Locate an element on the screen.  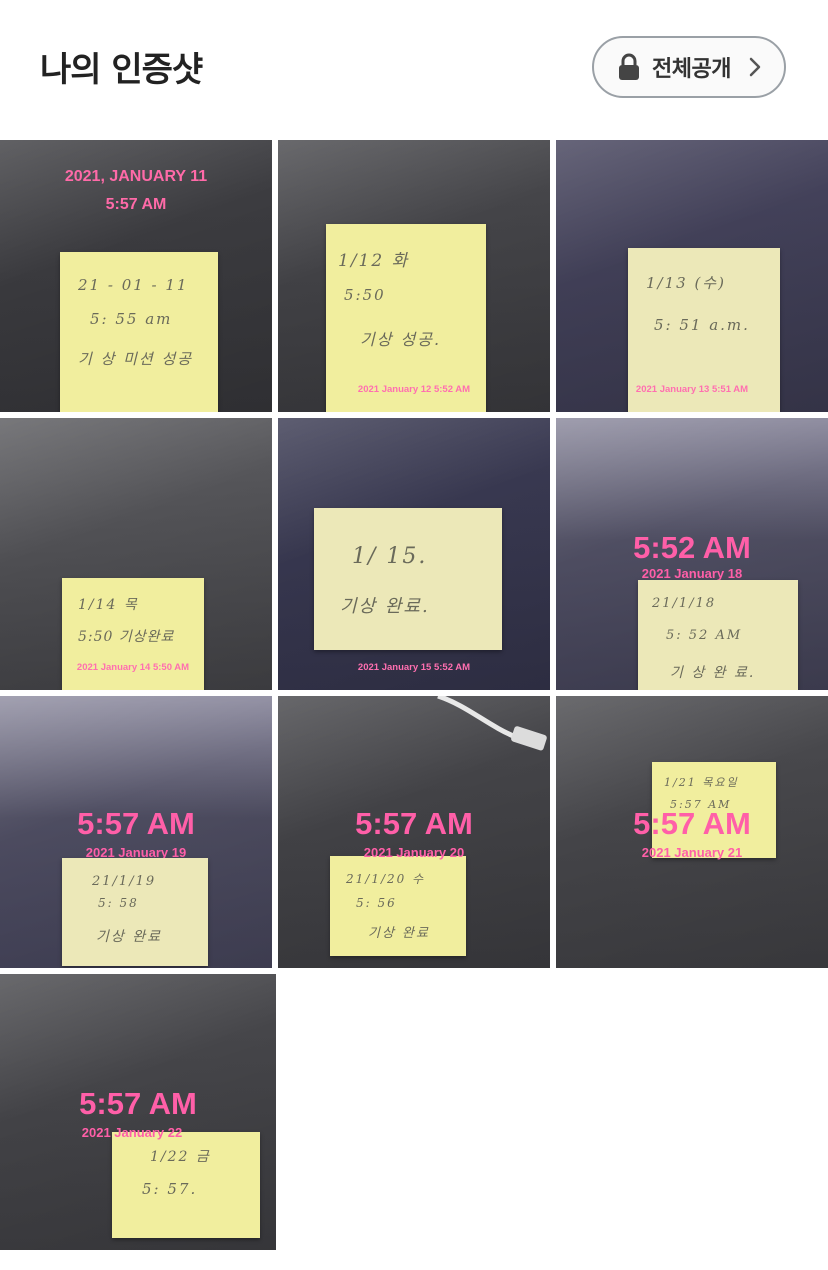
note-line: 21/1/19 is located at coordinates (124, 881).